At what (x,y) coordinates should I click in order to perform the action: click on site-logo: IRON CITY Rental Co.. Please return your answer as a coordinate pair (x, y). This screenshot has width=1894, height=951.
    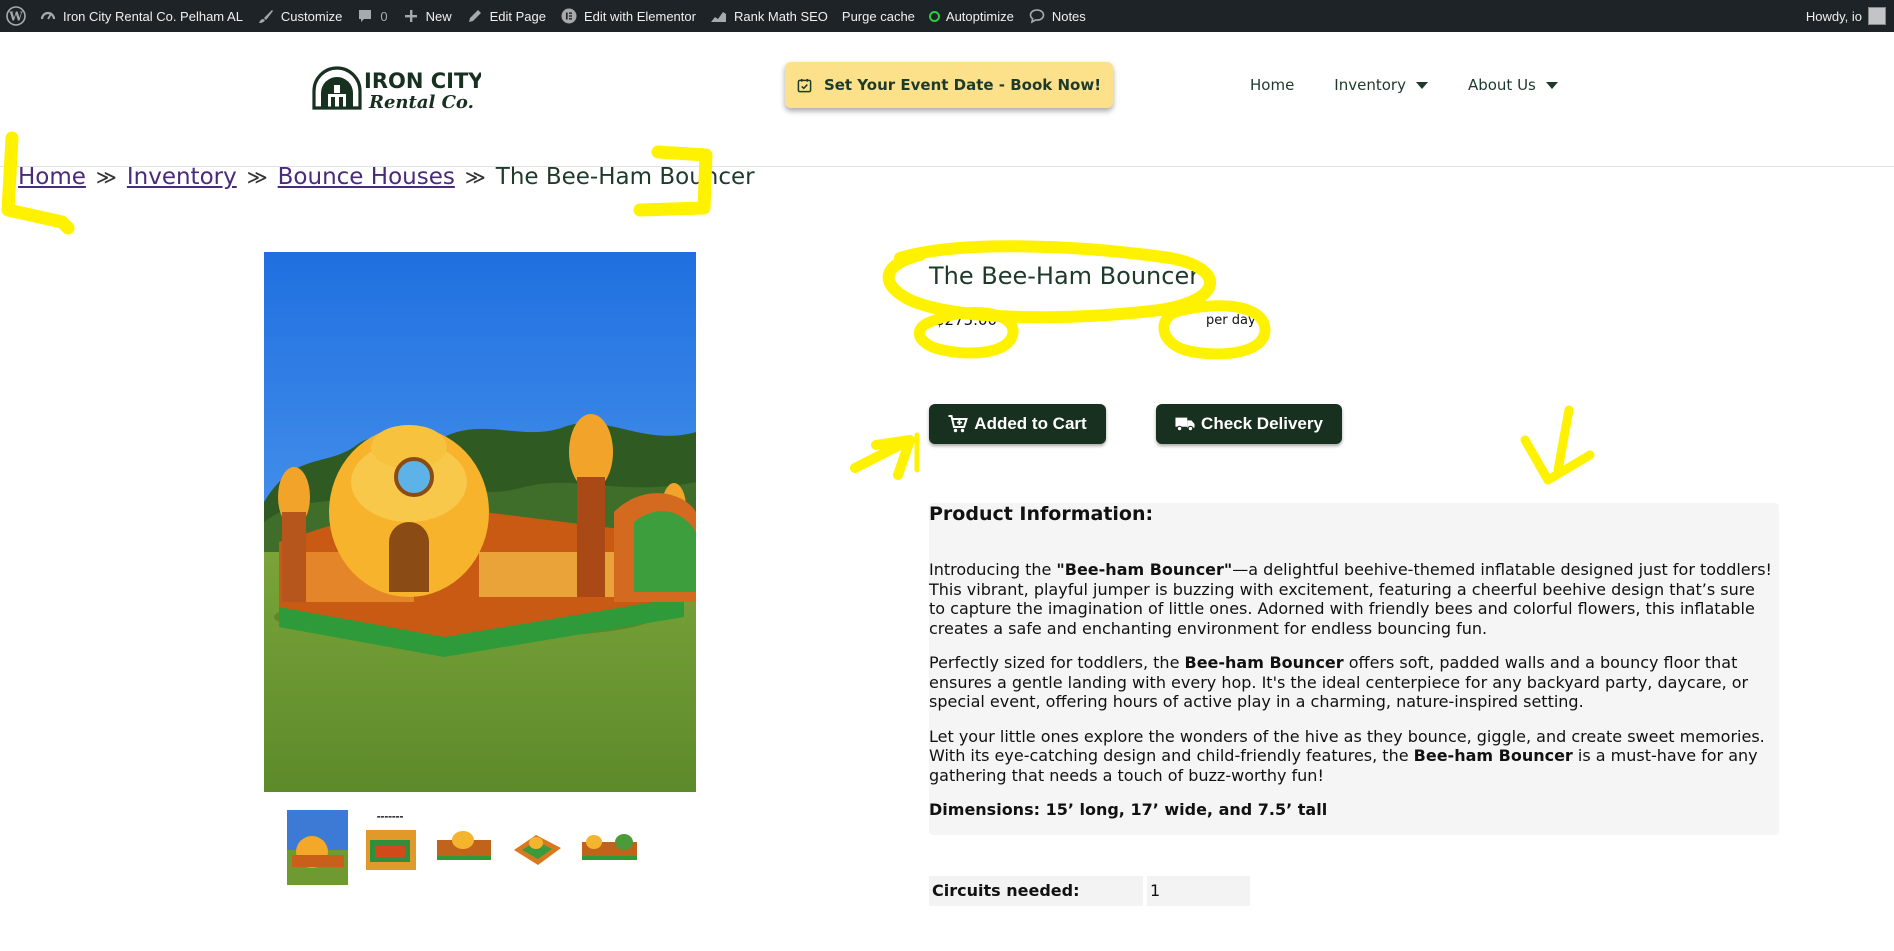
    Looking at the image, I should click on (397, 89).